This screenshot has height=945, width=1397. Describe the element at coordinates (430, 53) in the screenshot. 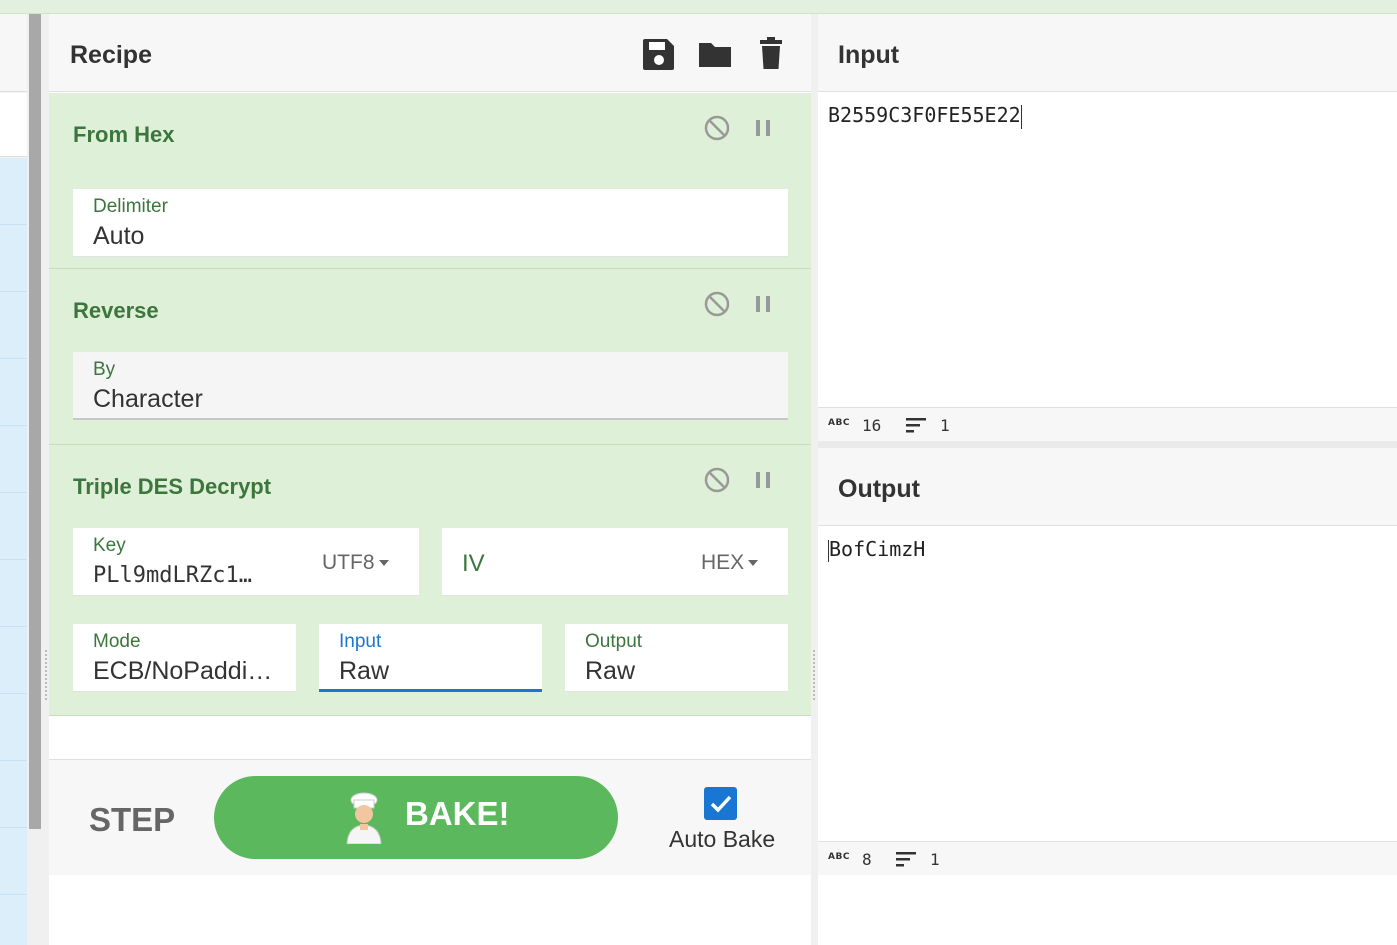

I see `recipe-header: Recipe` at that location.